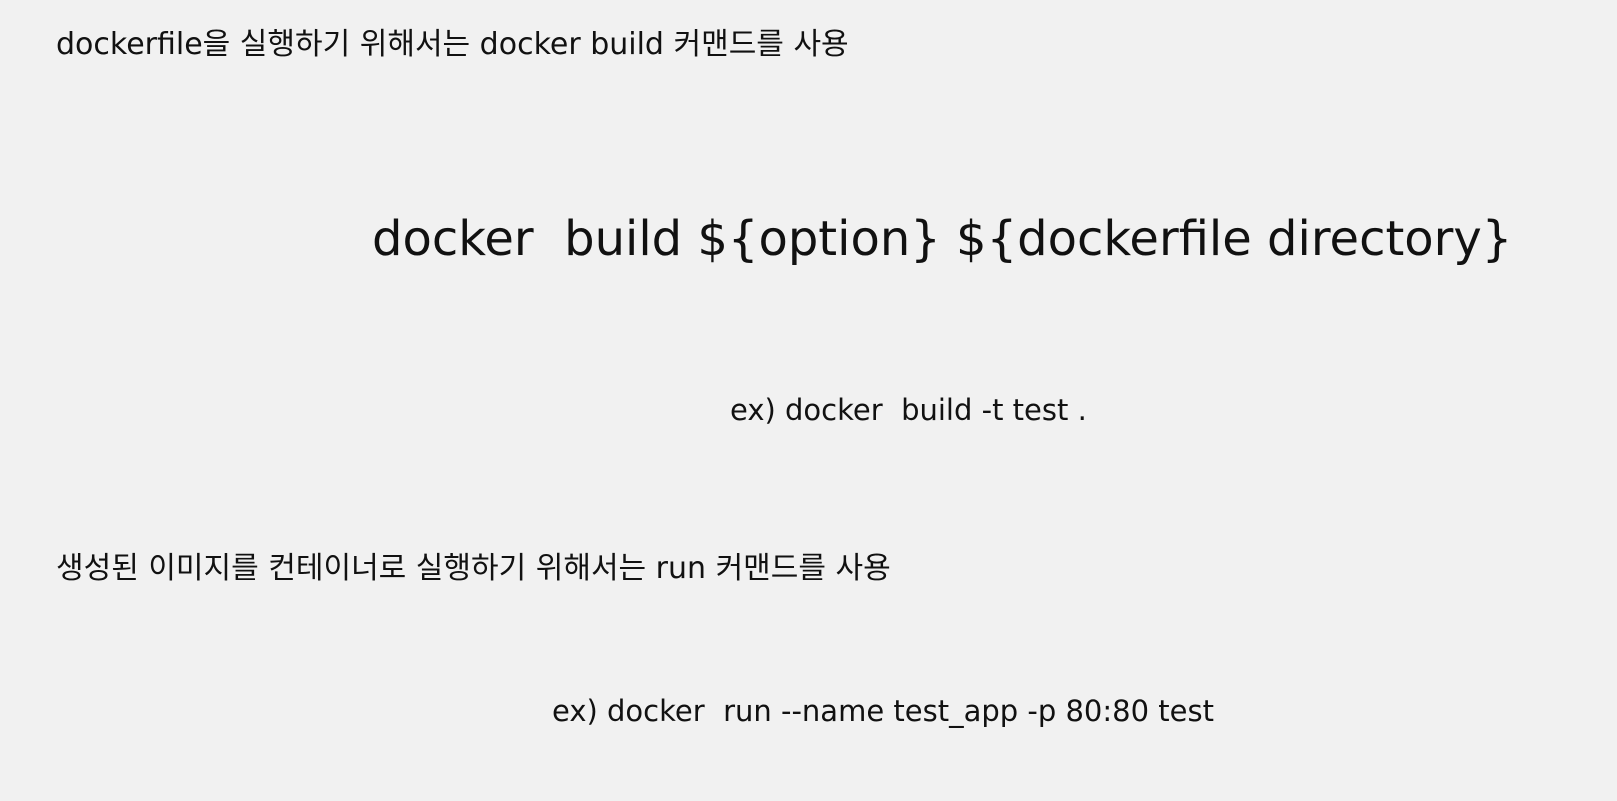 This screenshot has height=801, width=1617. Describe the element at coordinates (473, 568) in the screenshot. I see `run-intro-text: 생성된 이미지를 컨테이너로 실행하기 위해서는 run 커맨드를 사용` at that location.